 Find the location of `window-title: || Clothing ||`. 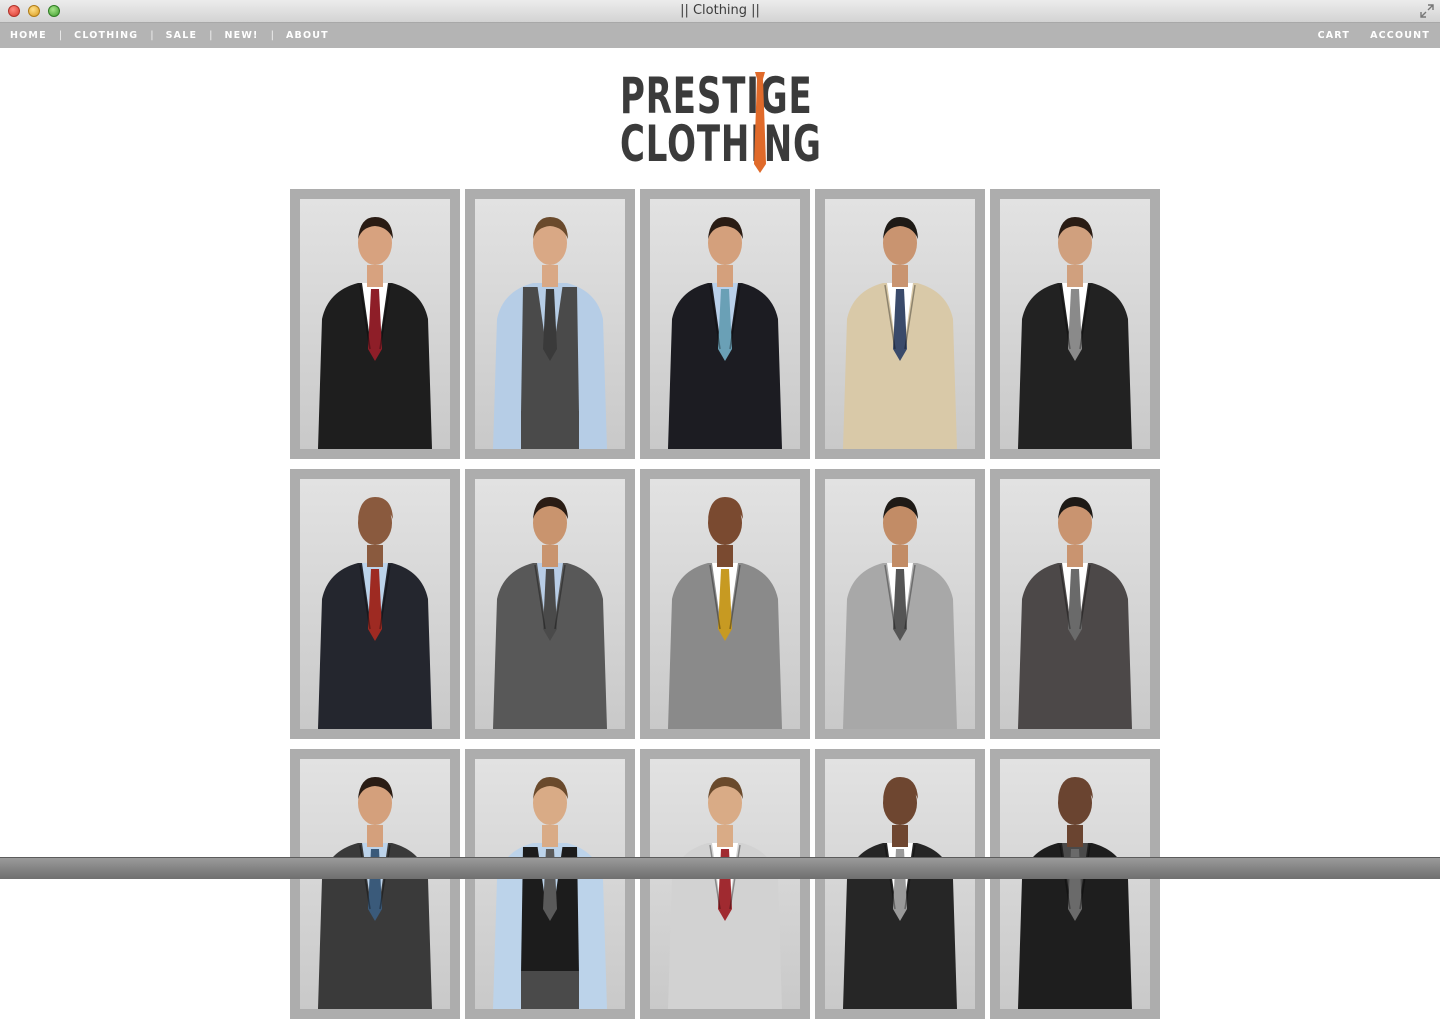

window-title: || Clothing || is located at coordinates (720, 10).